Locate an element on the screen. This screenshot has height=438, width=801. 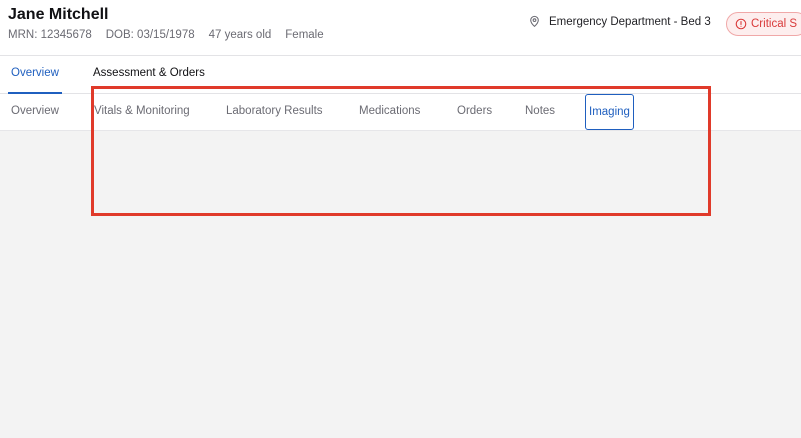
subtab-imaging: Imaging is located at coordinates (609, 112).